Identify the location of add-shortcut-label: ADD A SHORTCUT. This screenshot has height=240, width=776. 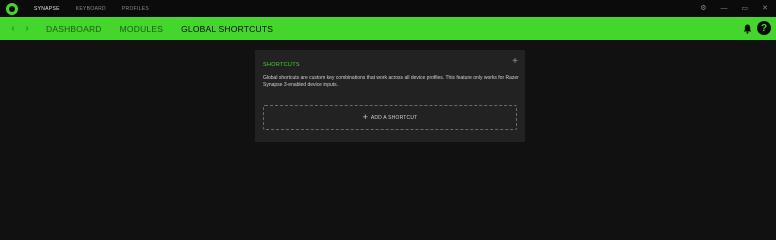
(394, 117).